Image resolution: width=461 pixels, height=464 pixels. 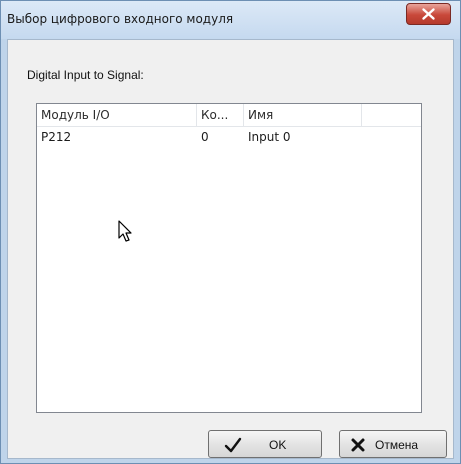 What do you see at coordinates (303, 115) in the screenshot?
I see `column-header-name: Имя` at bounding box center [303, 115].